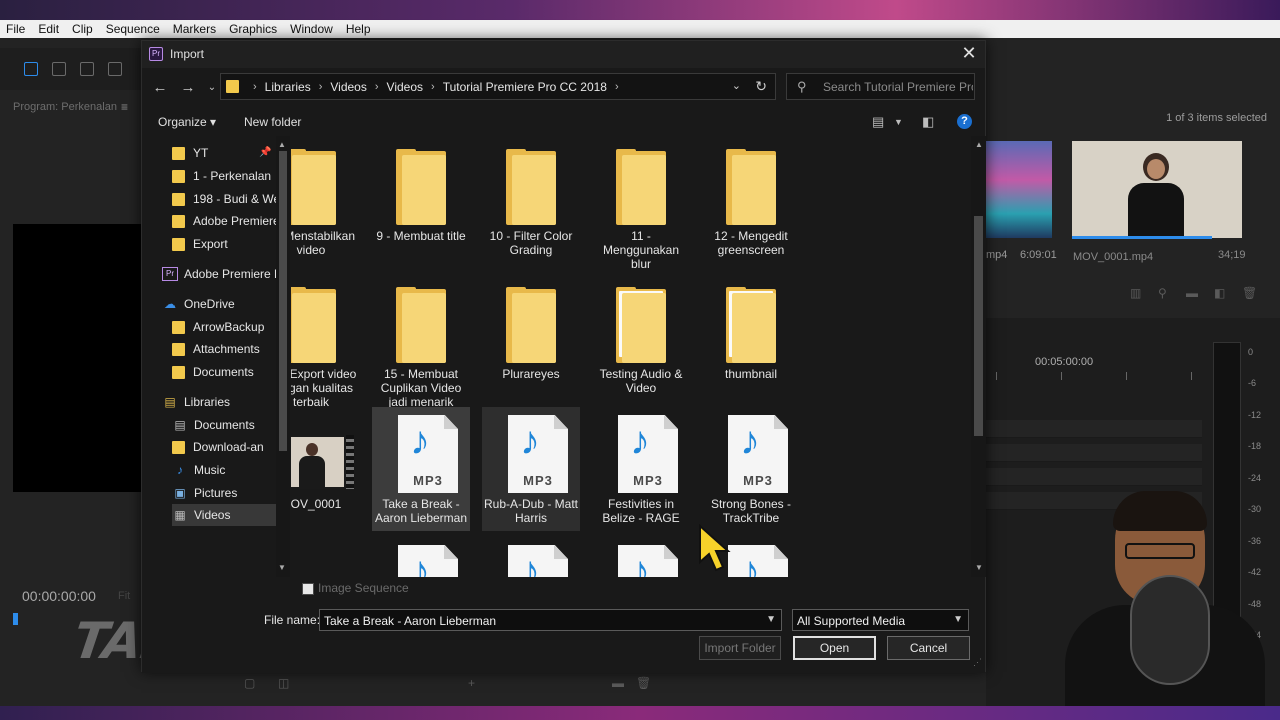 The width and height of the screenshot is (1280, 720). Describe the element at coordinates (59, 596) in the screenshot. I see `program-timecode: 00:00:00:00` at that location.